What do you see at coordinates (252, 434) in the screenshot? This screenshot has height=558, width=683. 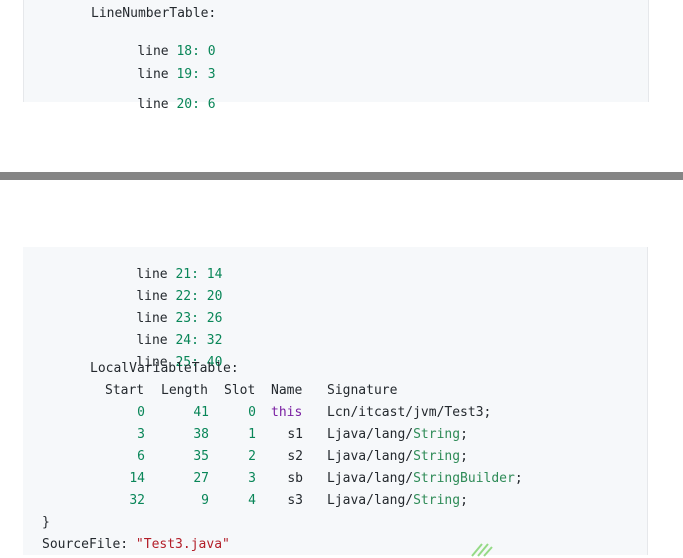 I see `table-cell-slot: 1` at bounding box center [252, 434].